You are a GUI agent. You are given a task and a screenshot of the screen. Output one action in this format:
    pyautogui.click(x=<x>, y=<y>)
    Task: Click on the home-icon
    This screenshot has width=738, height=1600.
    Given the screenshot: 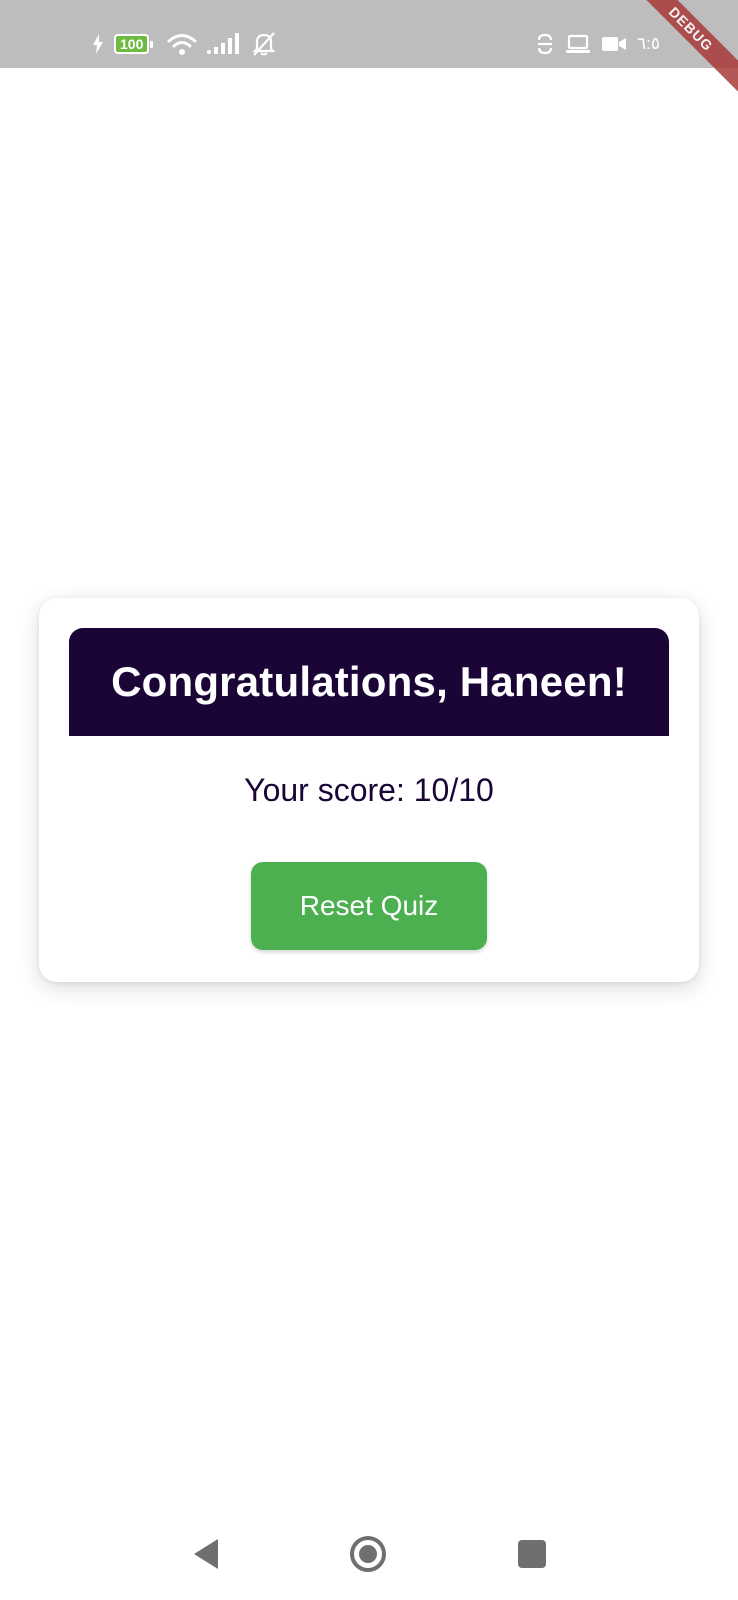 What is the action you would take?
    pyautogui.click(x=368, y=1554)
    